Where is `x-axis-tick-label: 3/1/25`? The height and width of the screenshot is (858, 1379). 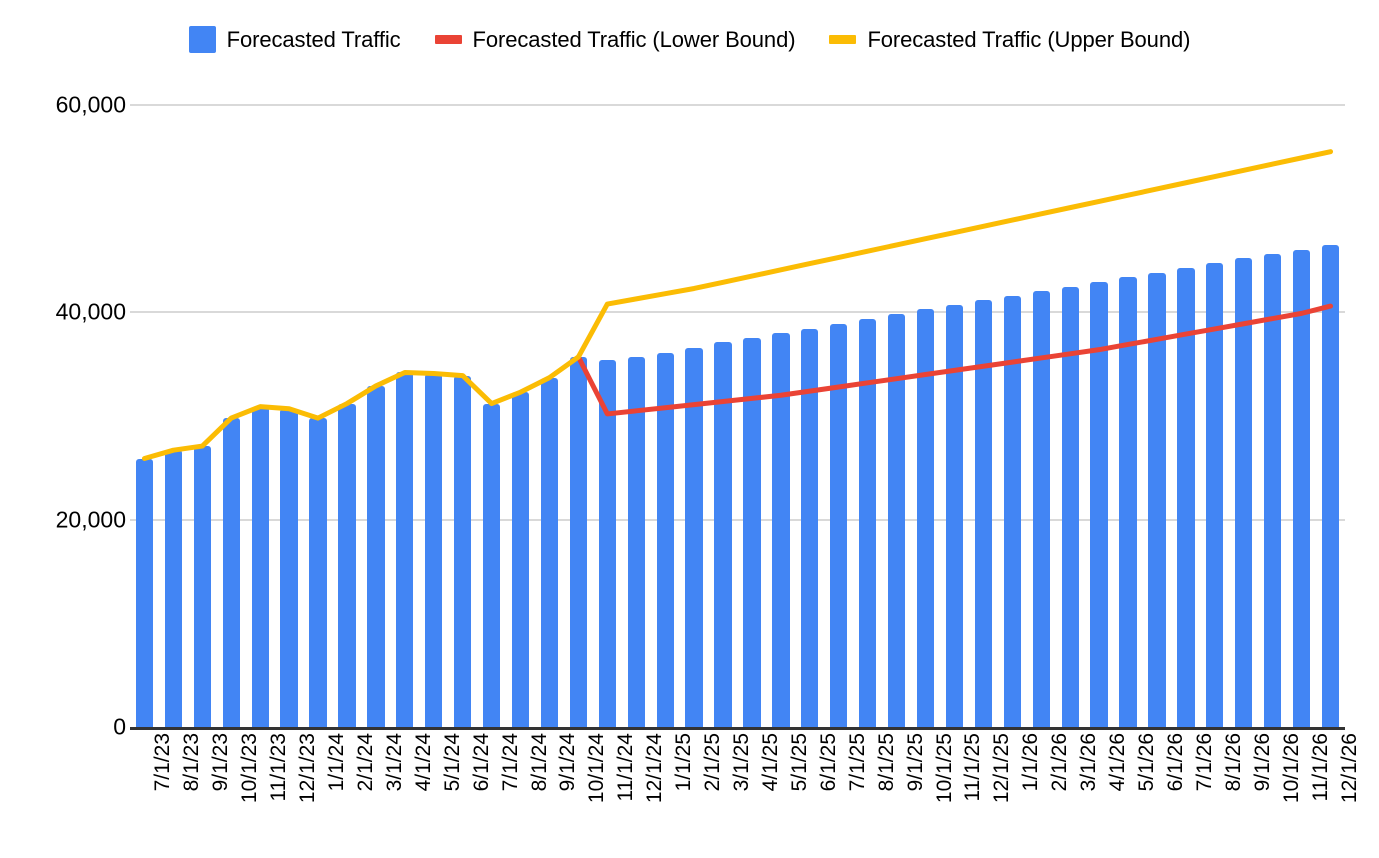 x-axis-tick-label: 3/1/25 is located at coordinates (742, 762).